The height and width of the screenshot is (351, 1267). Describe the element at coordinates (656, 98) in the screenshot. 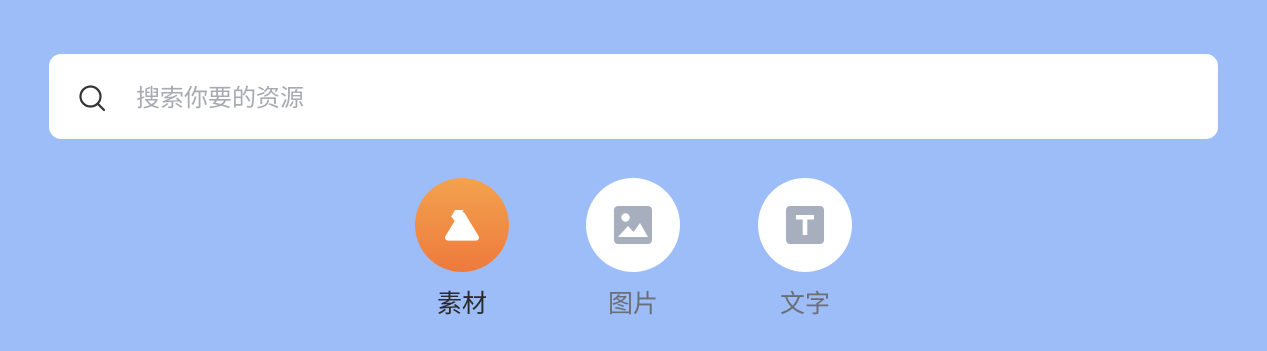

I see `search-input` at that location.